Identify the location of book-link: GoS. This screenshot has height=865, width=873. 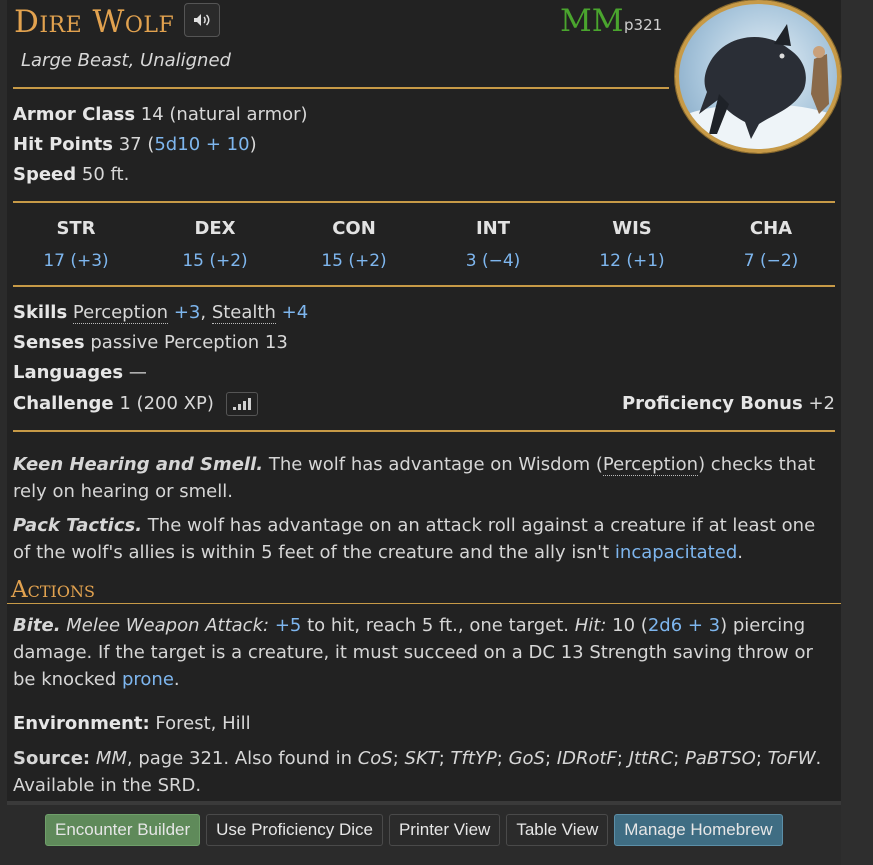
(527, 758).